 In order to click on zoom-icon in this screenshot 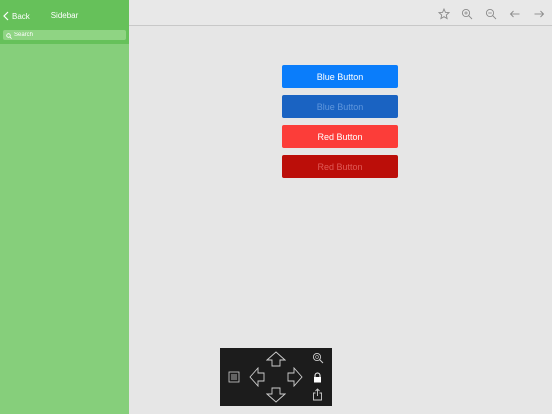, I will do `click(318, 358)`.